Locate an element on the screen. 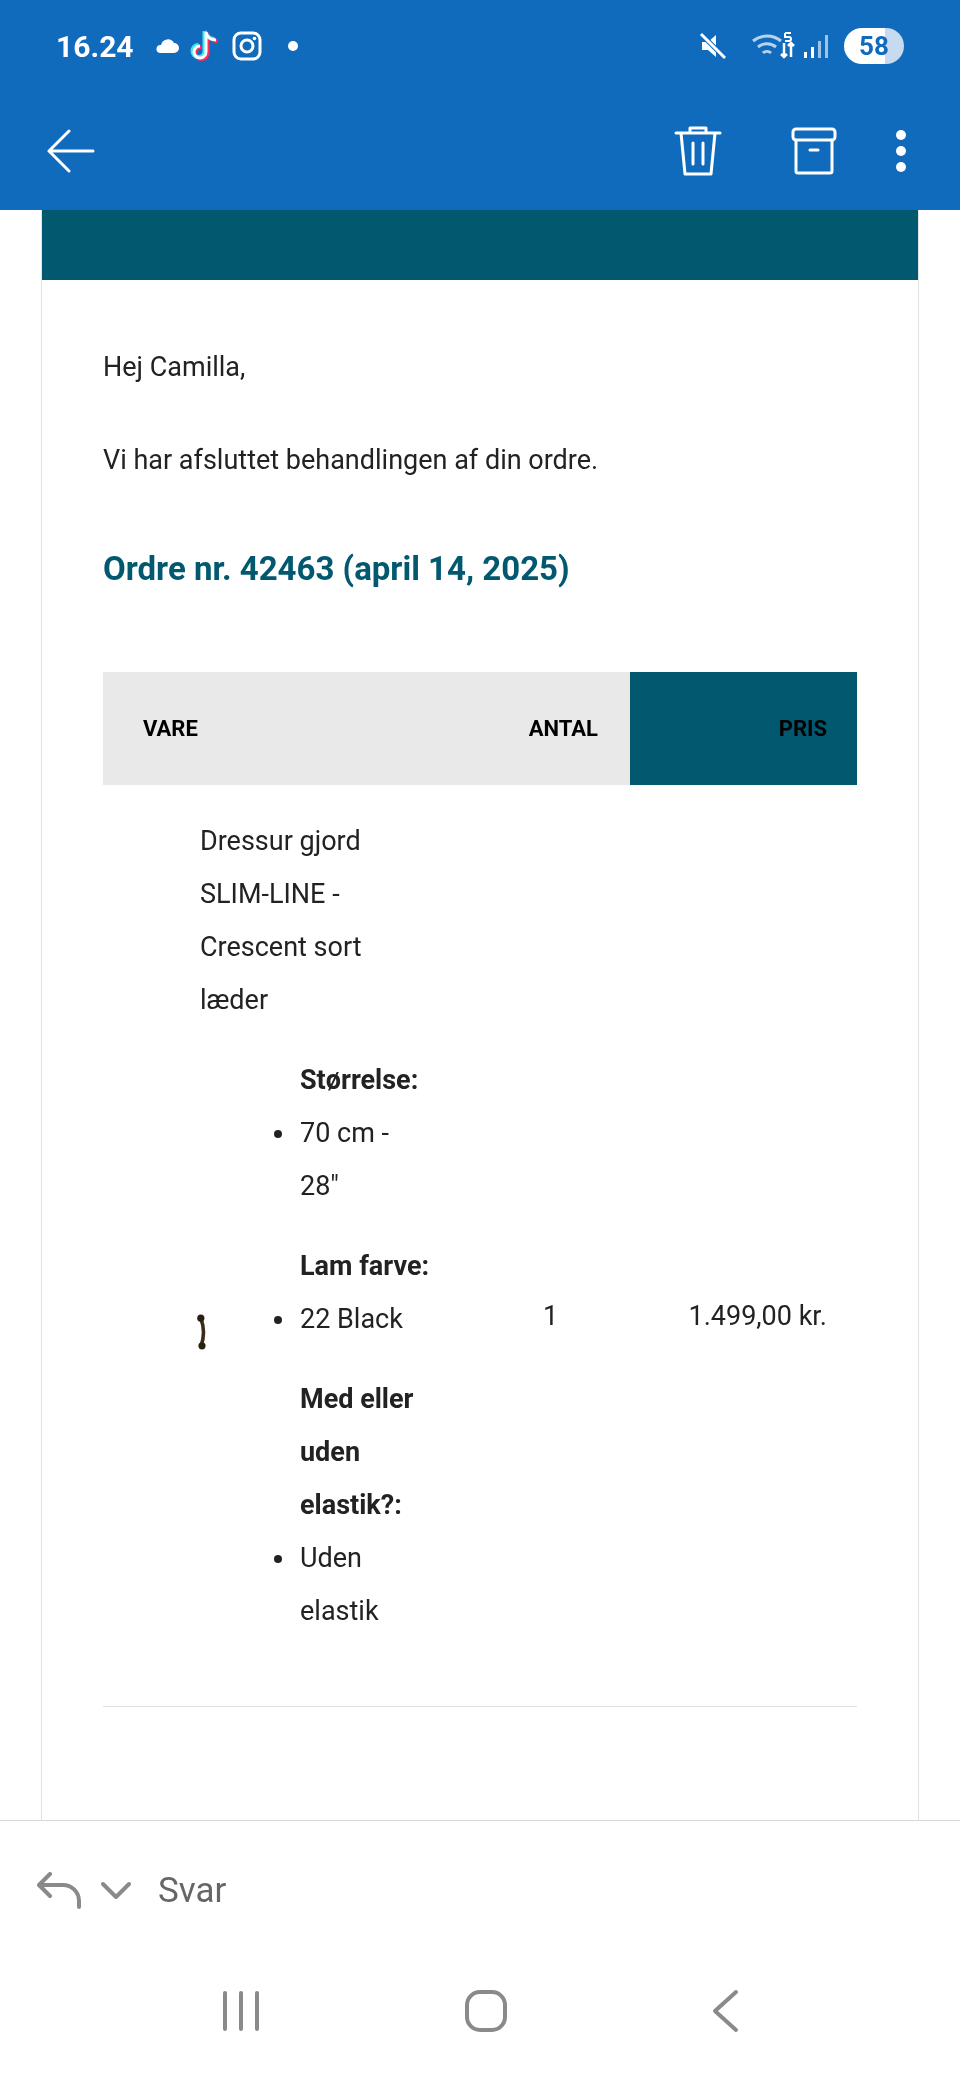 This screenshot has width=960, height=2080. greeting: Hej Camilla, is located at coordinates (175, 367).